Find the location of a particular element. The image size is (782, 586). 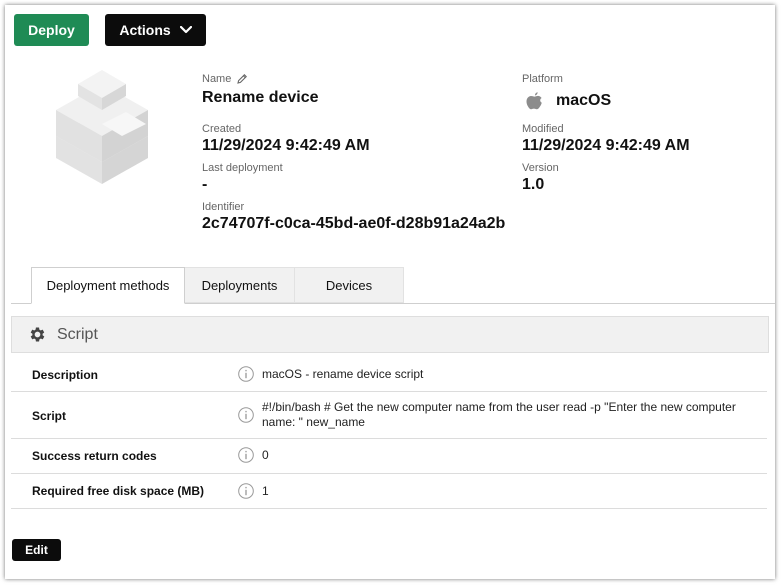

identifier-value: 2c74707f-c0ca-45bd-ae0f-d28b91a24a2b is located at coordinates (354, 223).